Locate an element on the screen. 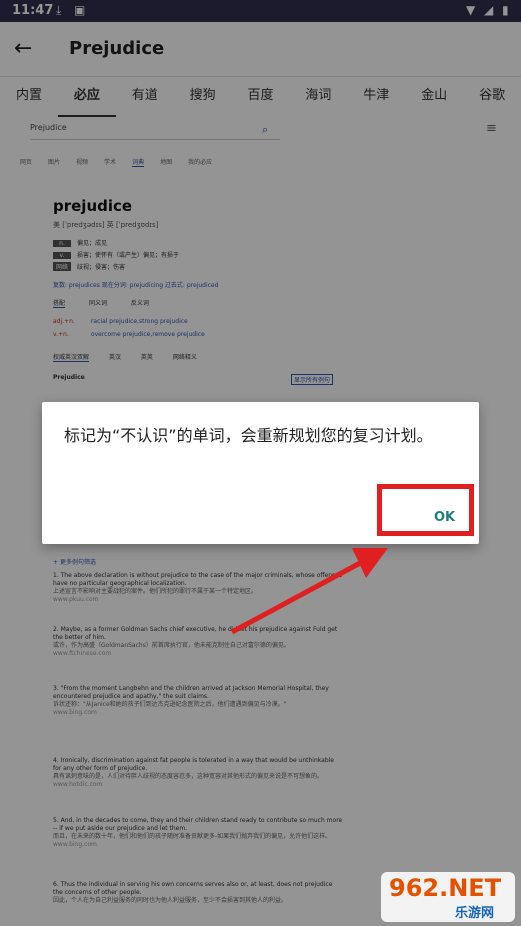 The image size is (521, 926). annotation-arrow-icon is located at coordinates (309, 591).